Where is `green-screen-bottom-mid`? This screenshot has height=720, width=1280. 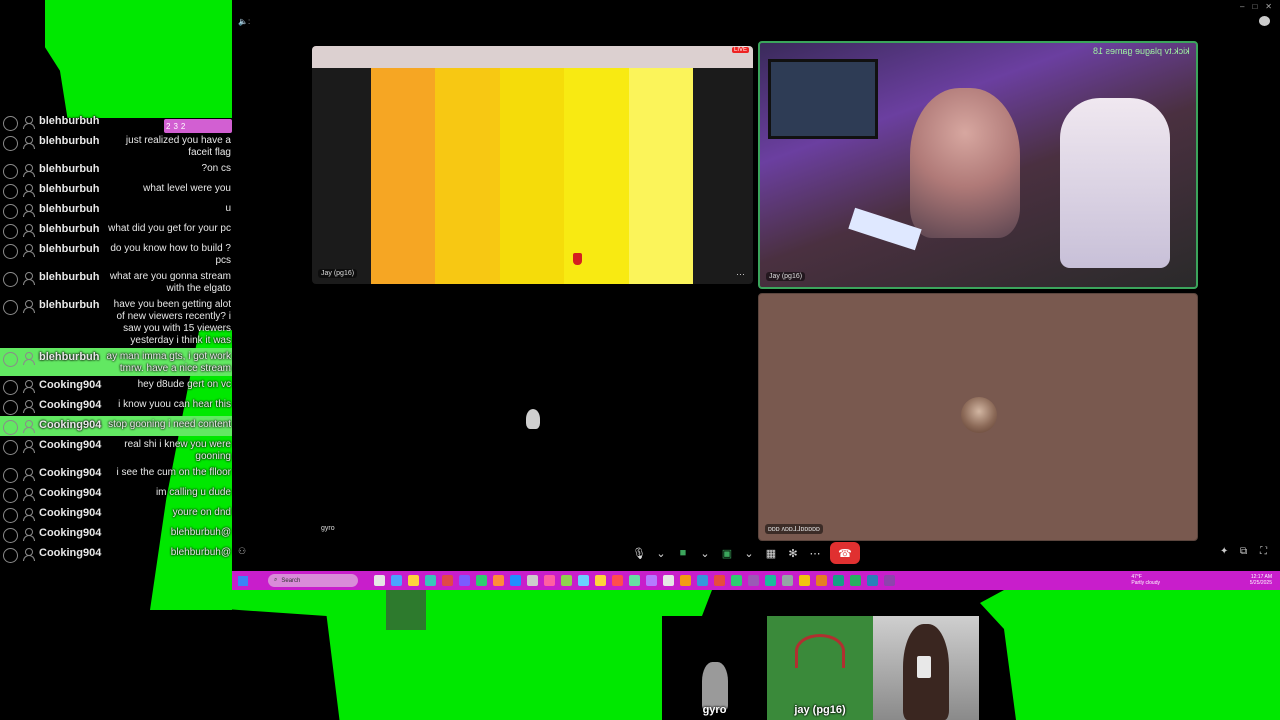
green-screen-bottom-mid is located at coordinates (687, 603).